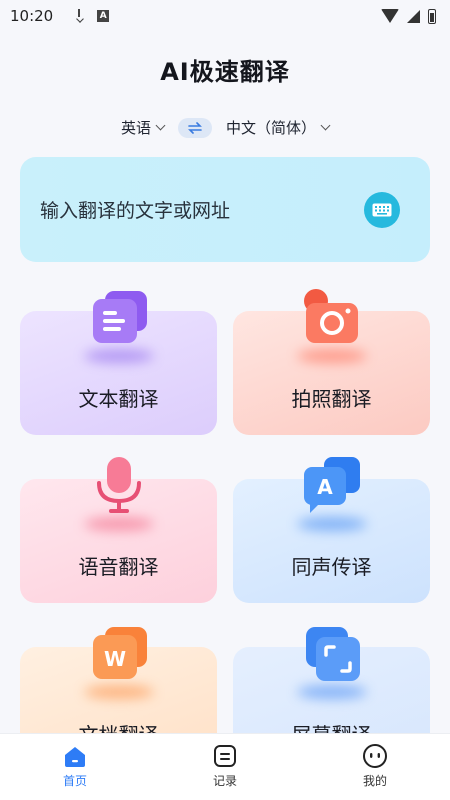 This screenshot has width=450, height=800. I want to click on voice-translate-card: 语音翻译, so click(118, 530).